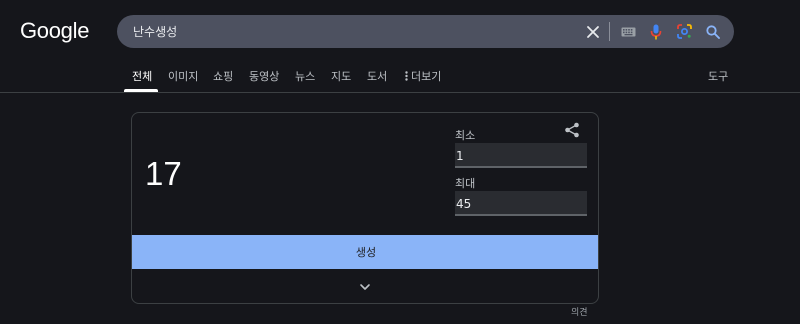 The width and height of the screenshot is (800, 324). I want to click on image-search-button, so click(684, 31).